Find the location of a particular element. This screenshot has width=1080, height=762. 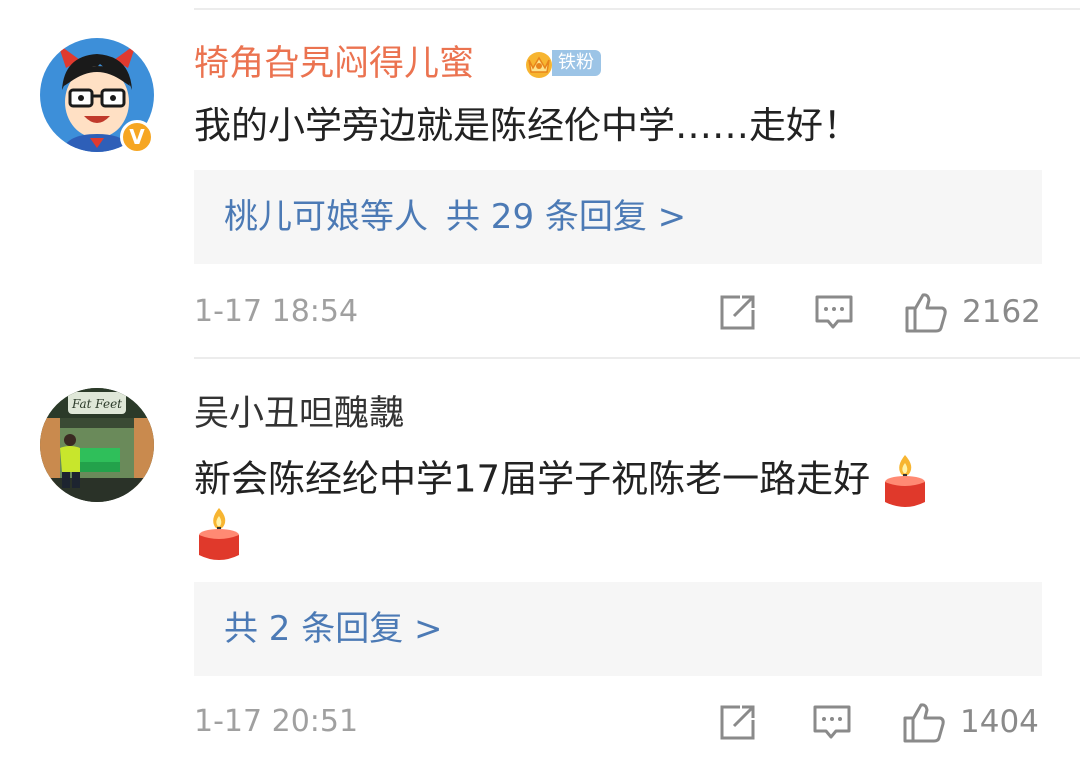

like-count: 2162 is located at coordinates (1001, 312).